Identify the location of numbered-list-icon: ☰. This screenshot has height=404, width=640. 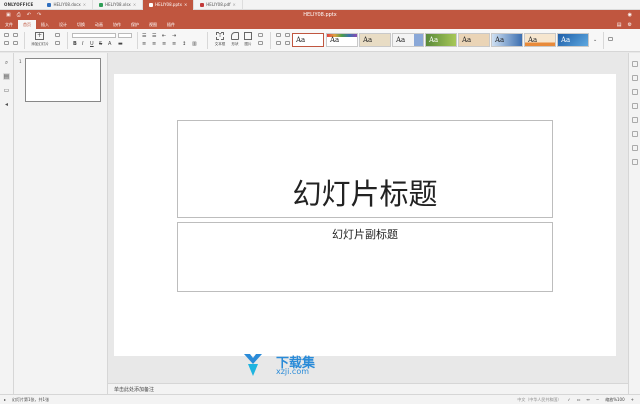
(154, 36).